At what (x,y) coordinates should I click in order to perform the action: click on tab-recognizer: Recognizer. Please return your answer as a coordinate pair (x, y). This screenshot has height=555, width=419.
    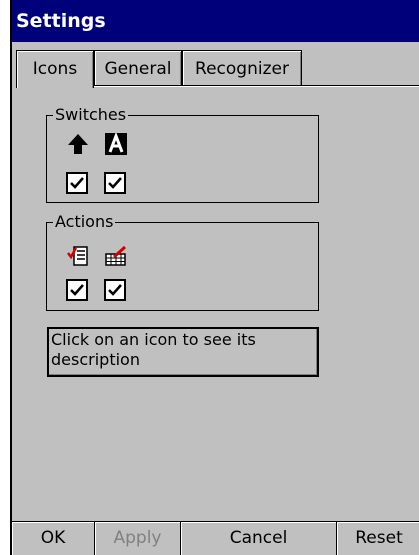
    Looking at the image, I should click on (242, 68).